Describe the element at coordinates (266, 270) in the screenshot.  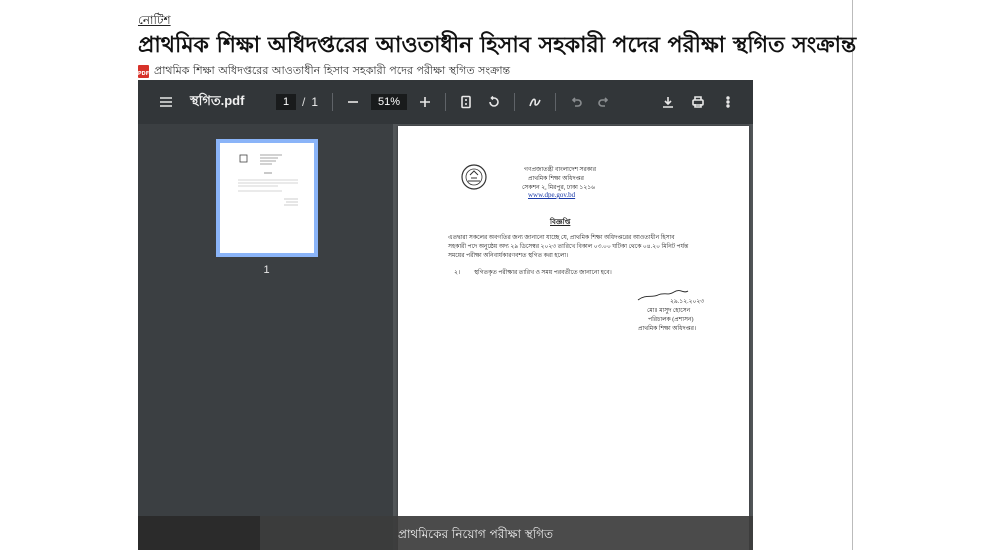
I see `thumbnail-page-number: 1` at that location.